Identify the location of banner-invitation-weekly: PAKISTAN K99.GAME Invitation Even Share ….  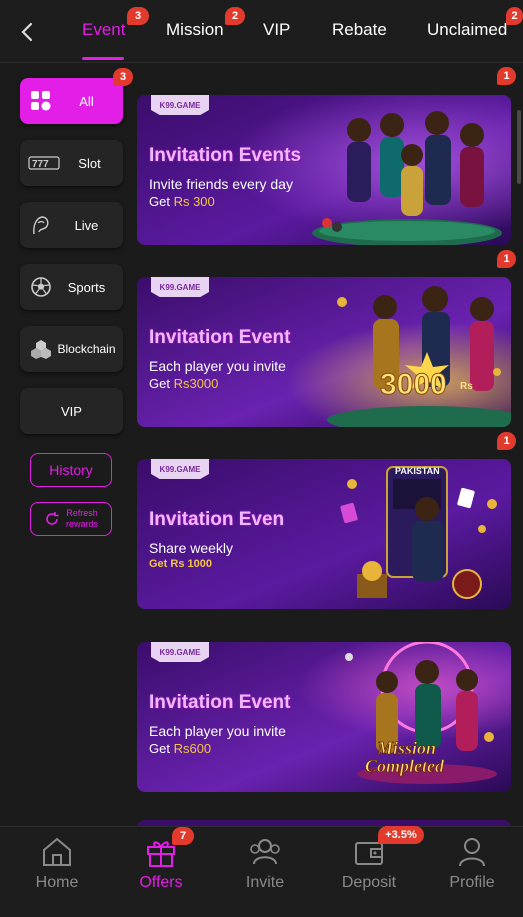
(324, 534).